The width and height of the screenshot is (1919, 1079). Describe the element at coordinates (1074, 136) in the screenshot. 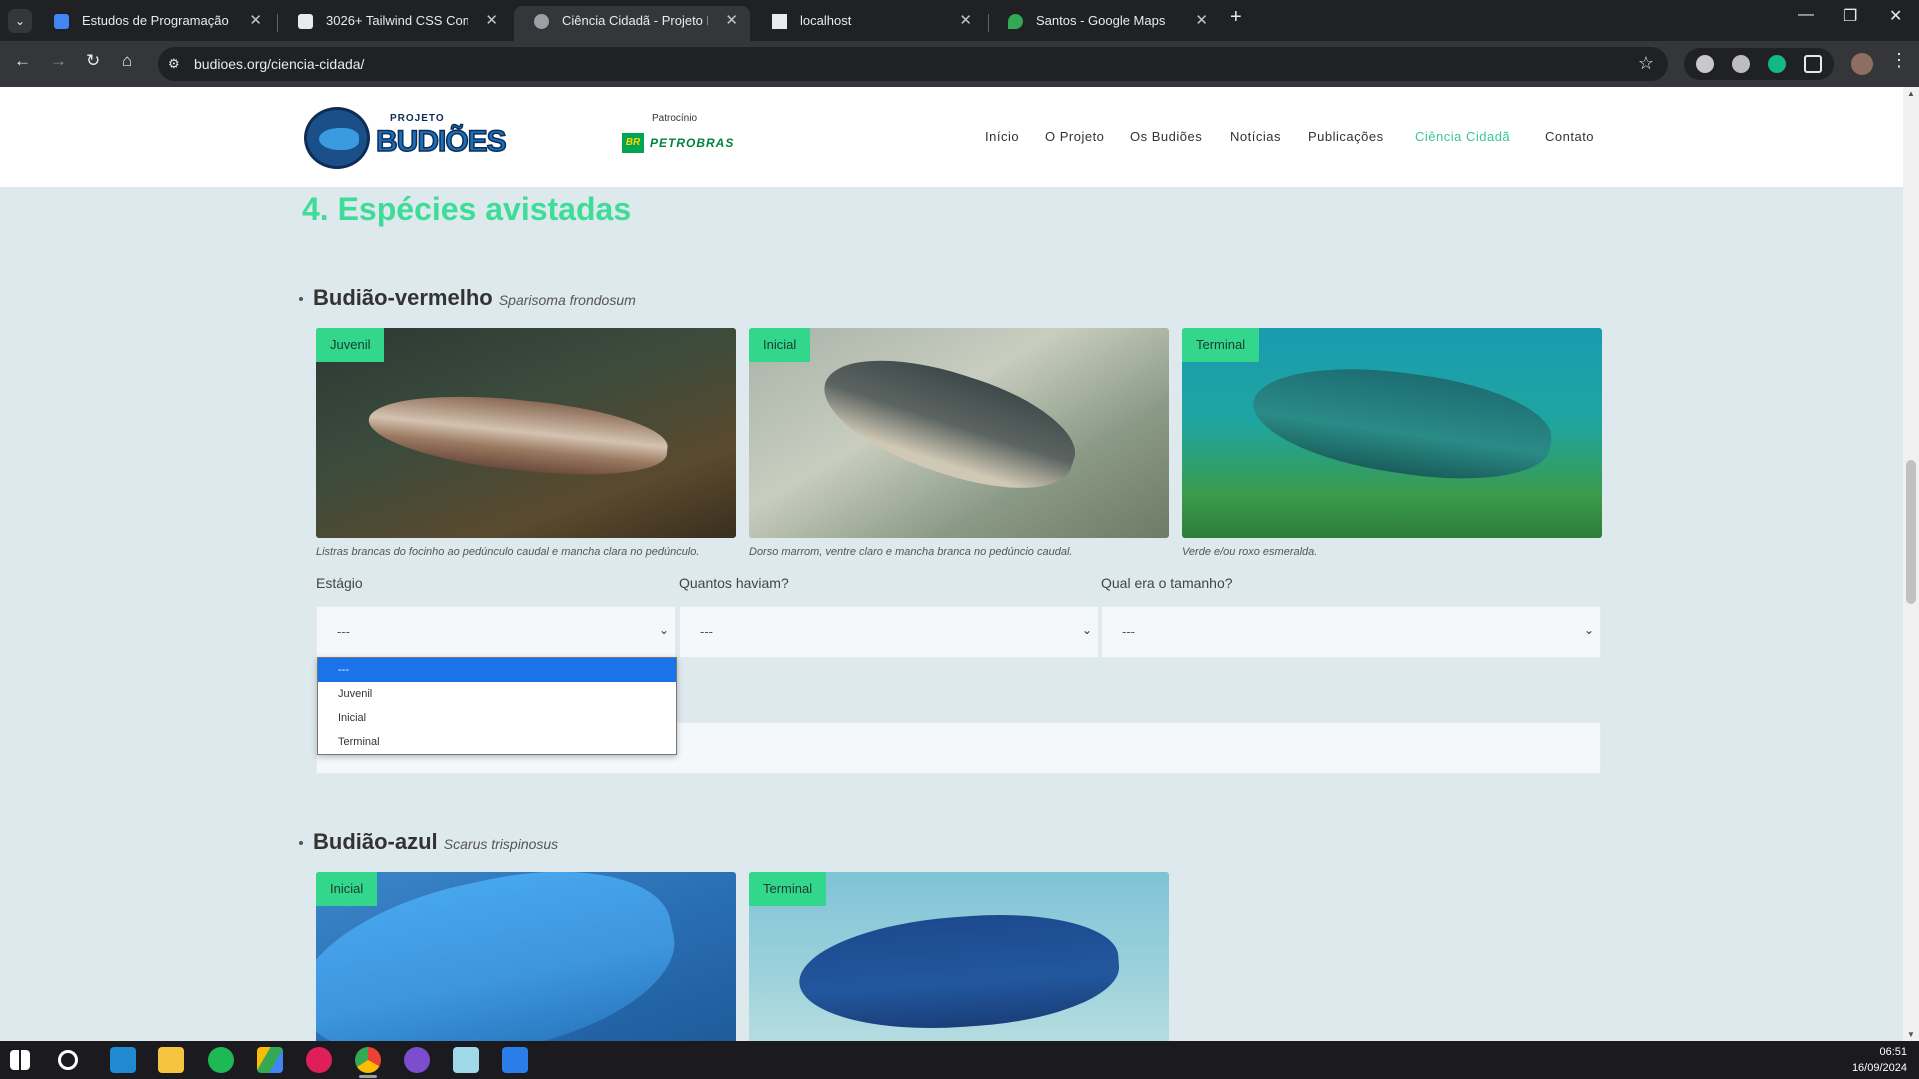

I see `nav-o-projeto: O Projeto` at that location.